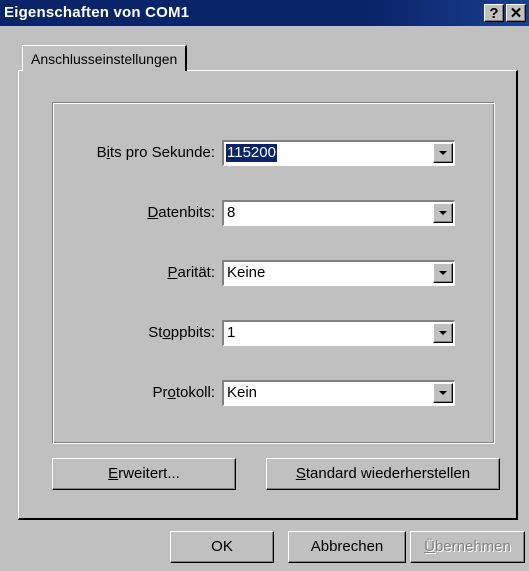  What do you see at coordinates (338, 333) in the screenshot?
I see `stop-bits-select: 1` at bounding box center [338, 333].